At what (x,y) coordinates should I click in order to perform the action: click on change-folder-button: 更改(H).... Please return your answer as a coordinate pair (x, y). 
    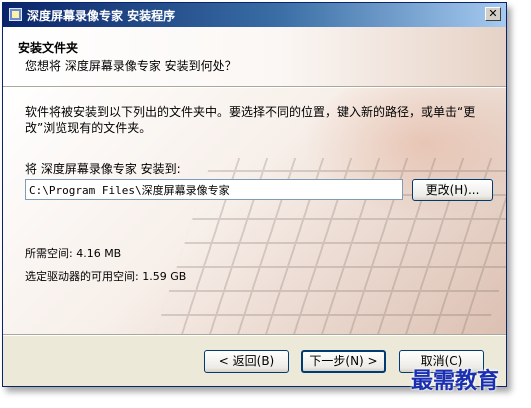
    Looking at the image, I should click on (452, 190).